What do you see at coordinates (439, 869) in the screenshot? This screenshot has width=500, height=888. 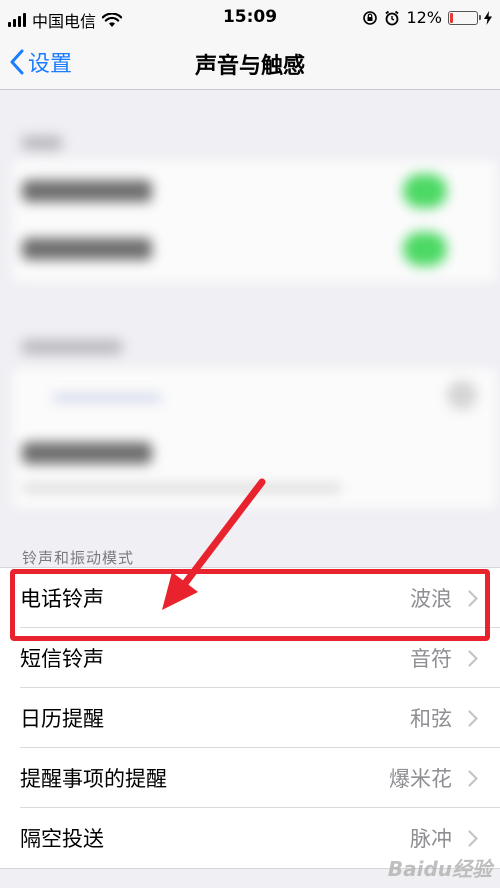 I see `watermark: Baidu经验` at bounding box center [439, 869].